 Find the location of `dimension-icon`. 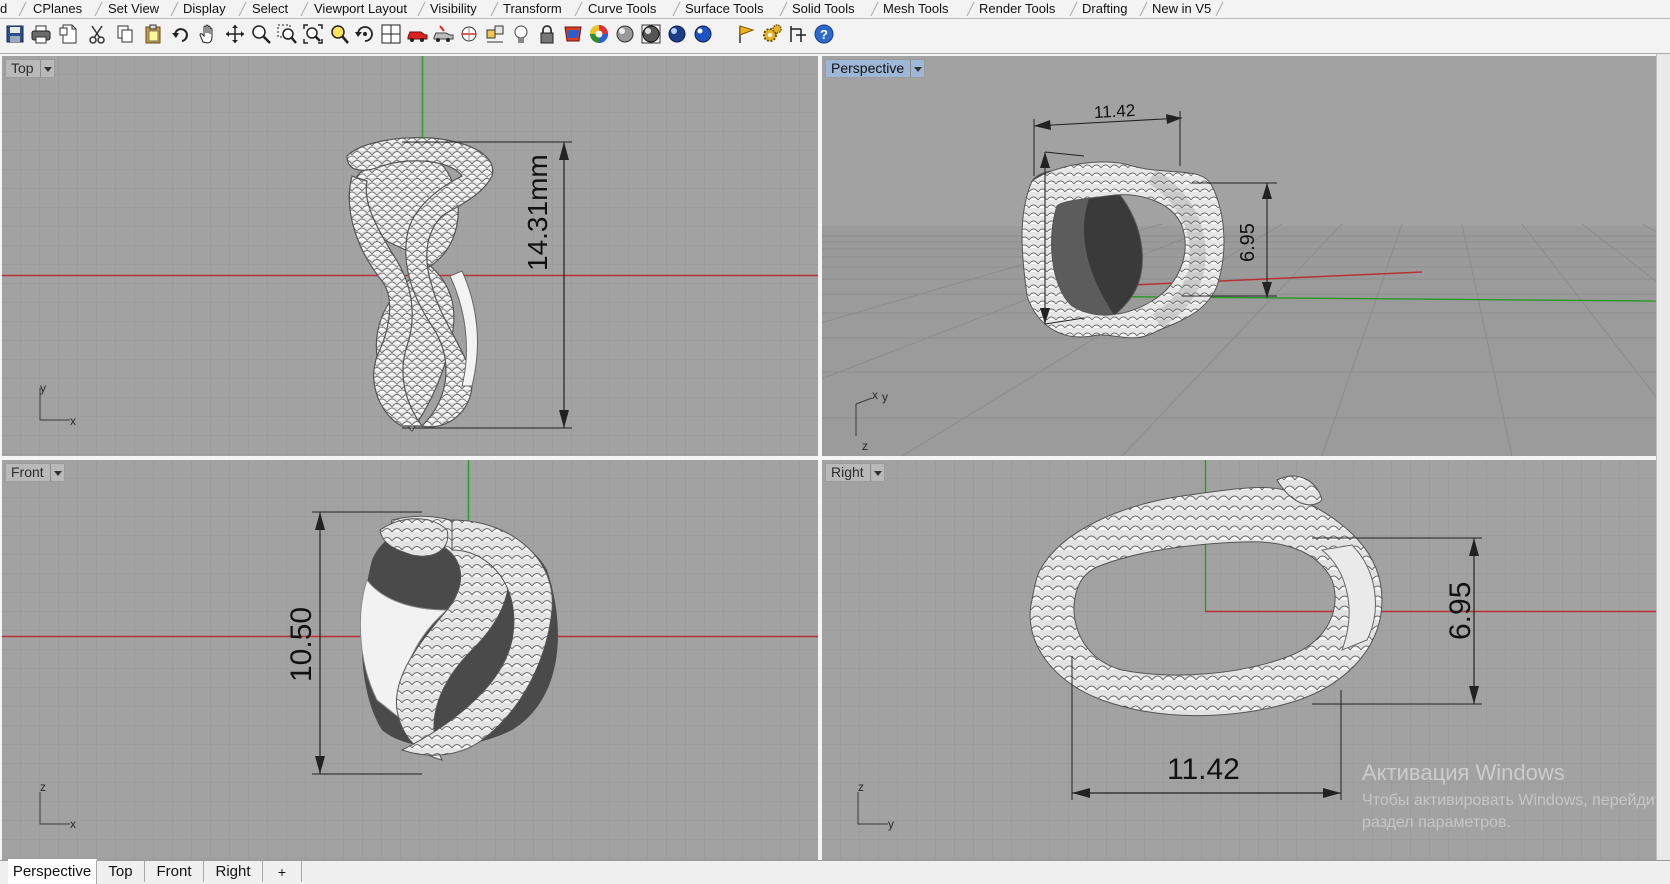

dimension-icon is located at coordinates (798, 34).